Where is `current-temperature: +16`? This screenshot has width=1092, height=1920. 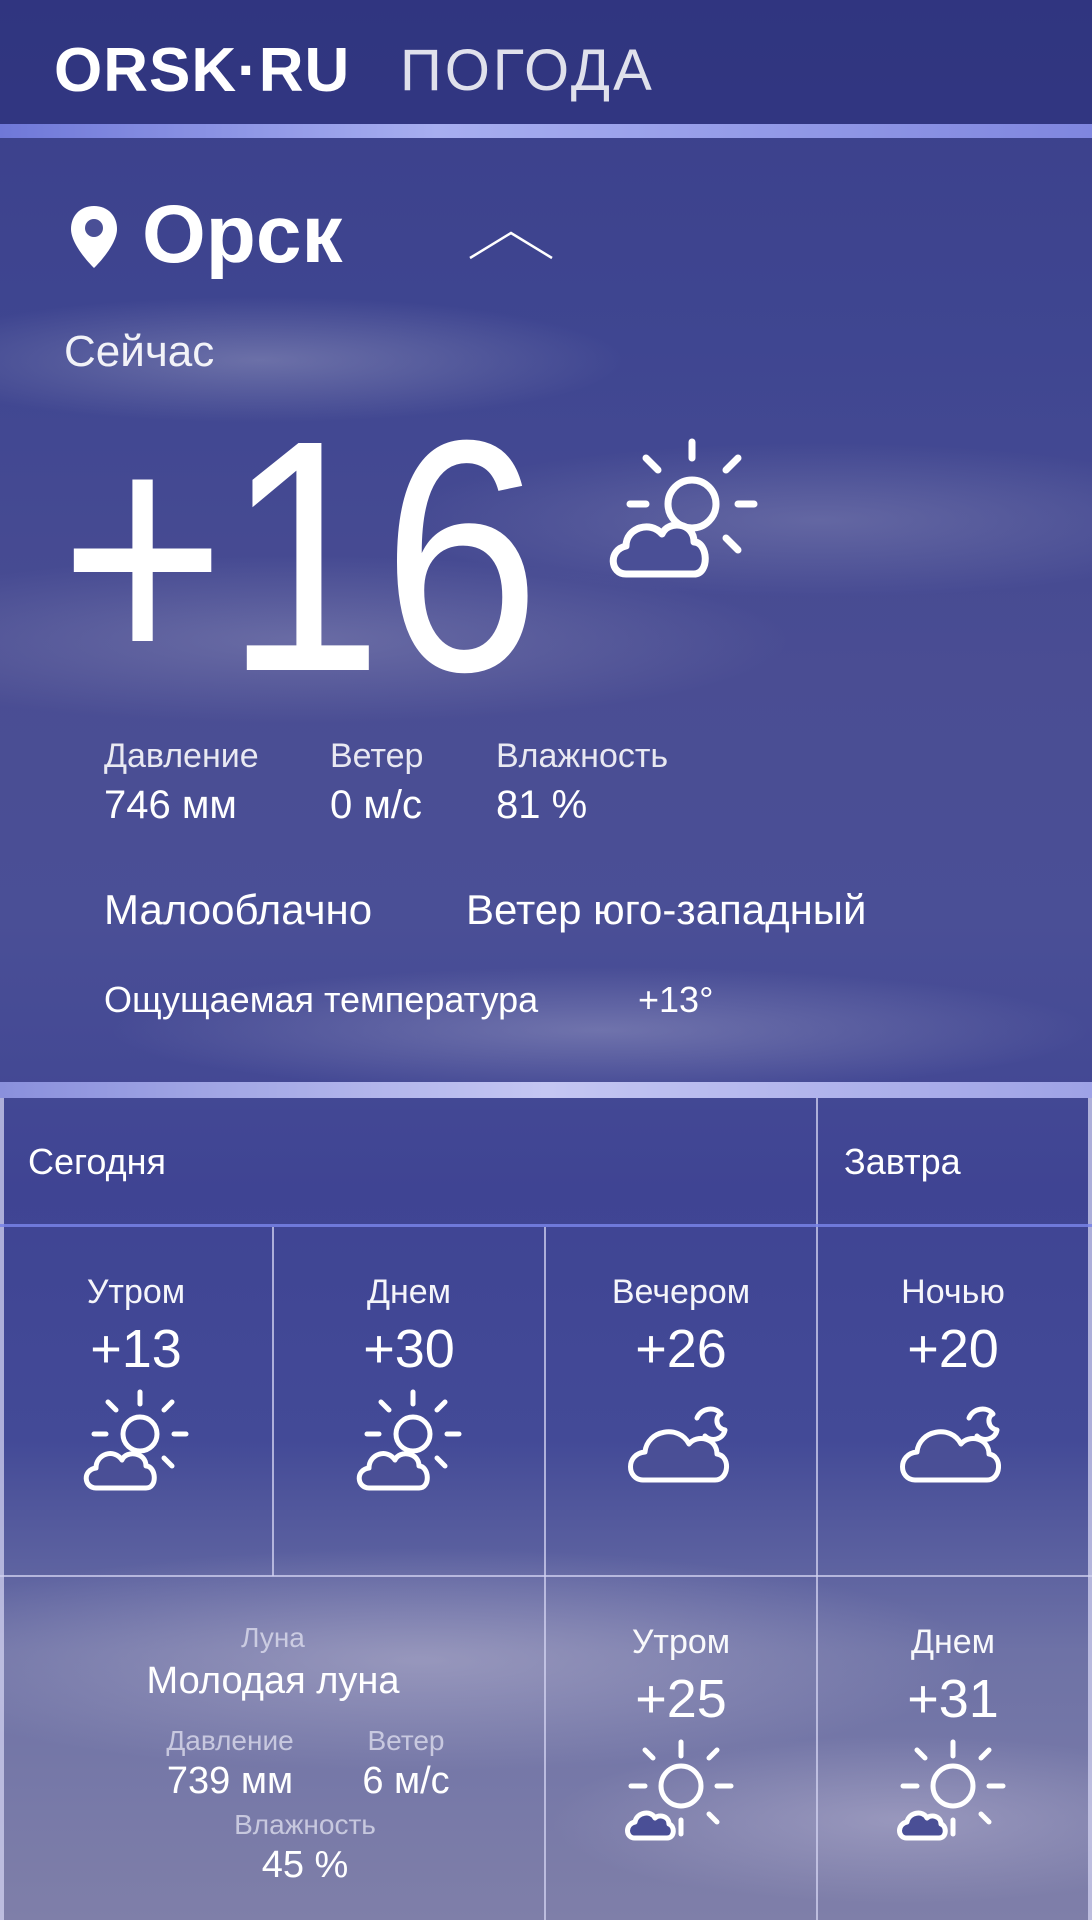 current-temperature: +16 is located at coordinates (300, 550).